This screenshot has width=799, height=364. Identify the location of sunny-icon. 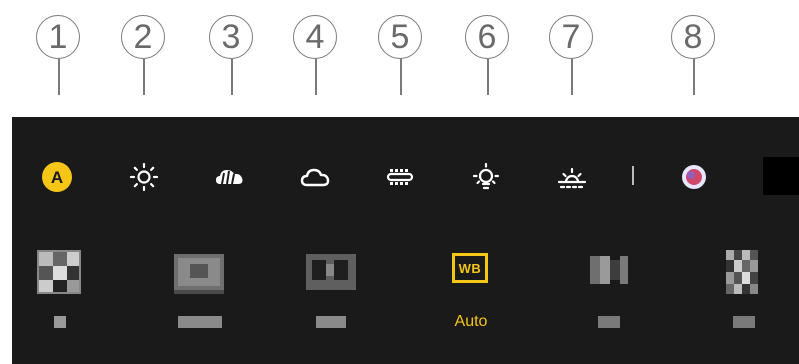
(144, 177).